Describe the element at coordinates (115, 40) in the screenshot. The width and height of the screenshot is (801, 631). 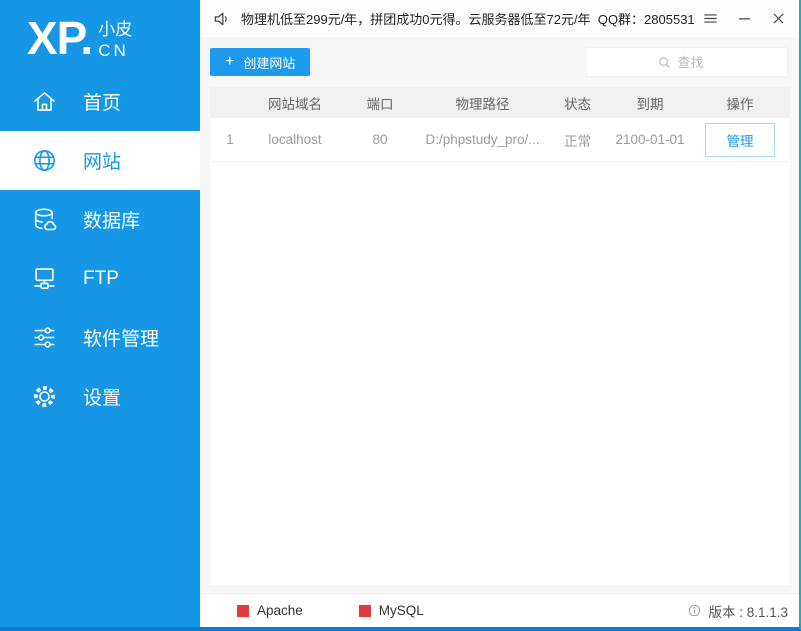
I see `logo-sub-text: 小皮 CN` at that location.